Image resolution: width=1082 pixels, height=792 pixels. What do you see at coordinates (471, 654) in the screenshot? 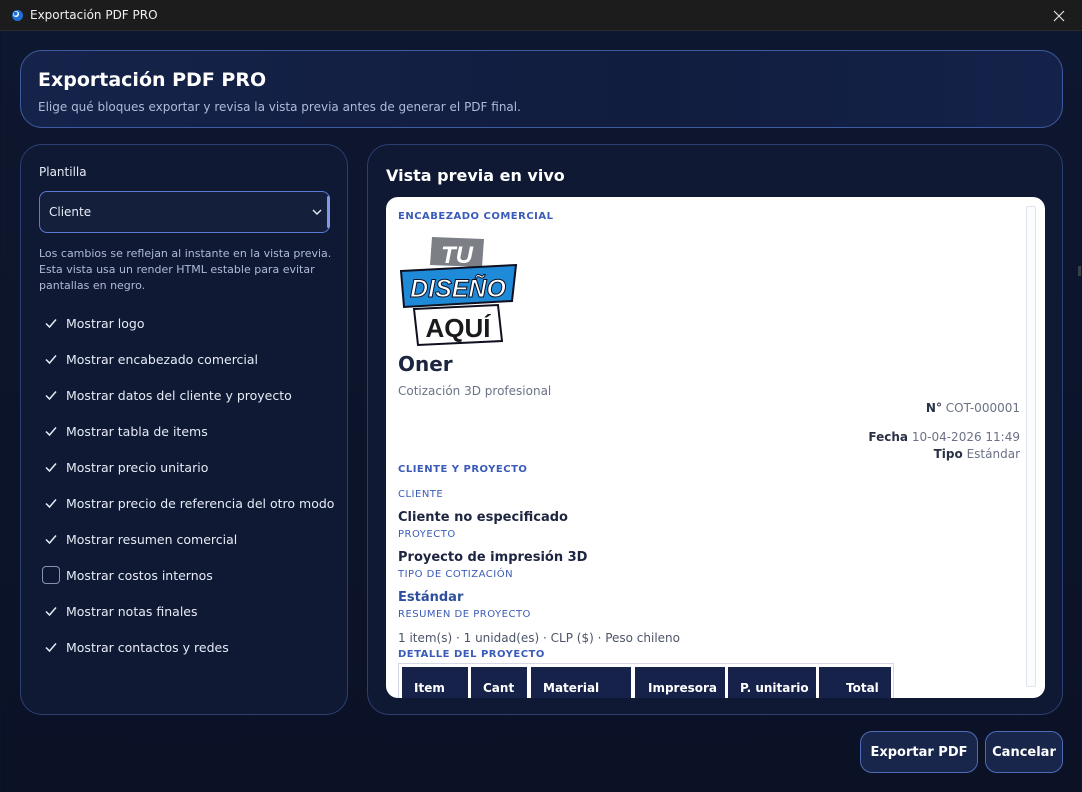
I see `section-heading-detail: DETALLE DEL PROYECTO` at bounding box center [471, 654].